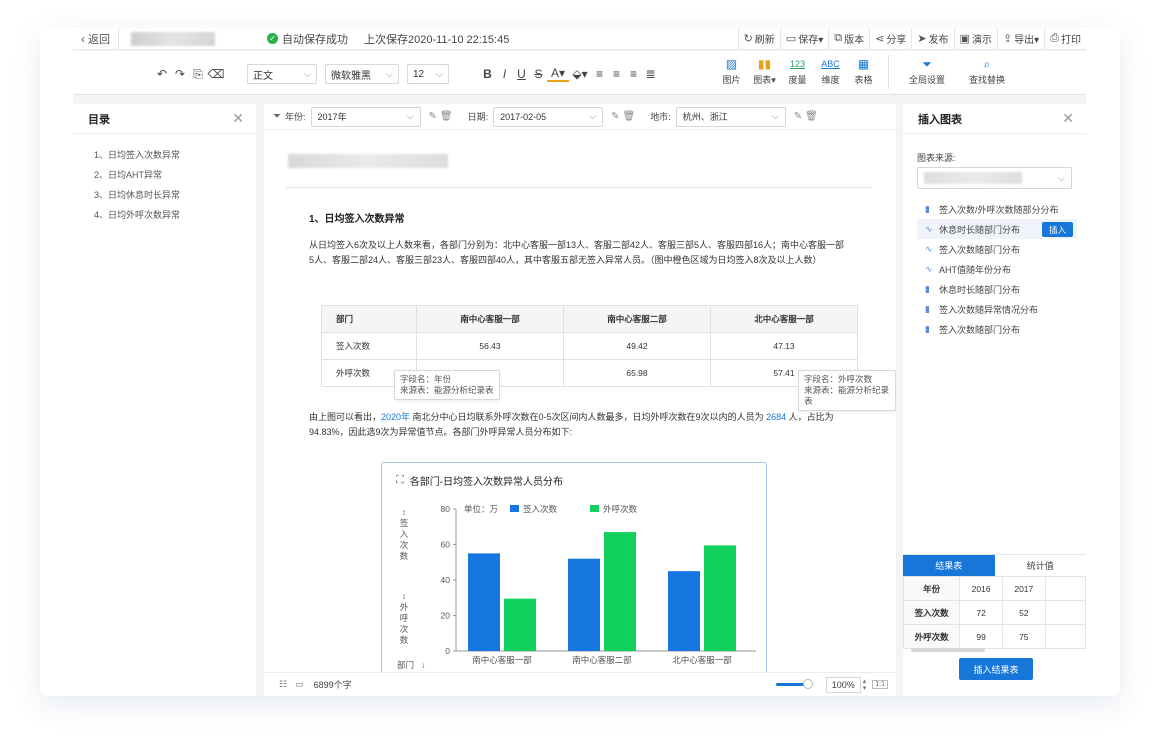 This screenshot has width=1160, height=748. I want to click on top-action-button: ➤ 发布, so click(932, 39).